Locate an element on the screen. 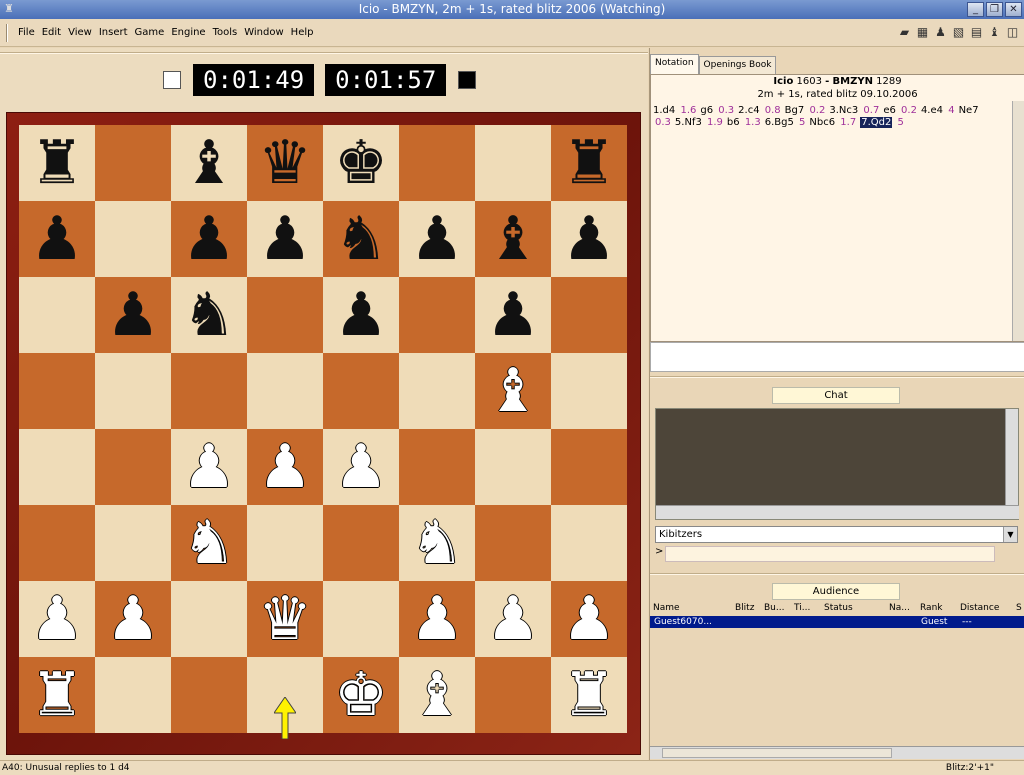  square-f6 is located at coordinates (437, 315).